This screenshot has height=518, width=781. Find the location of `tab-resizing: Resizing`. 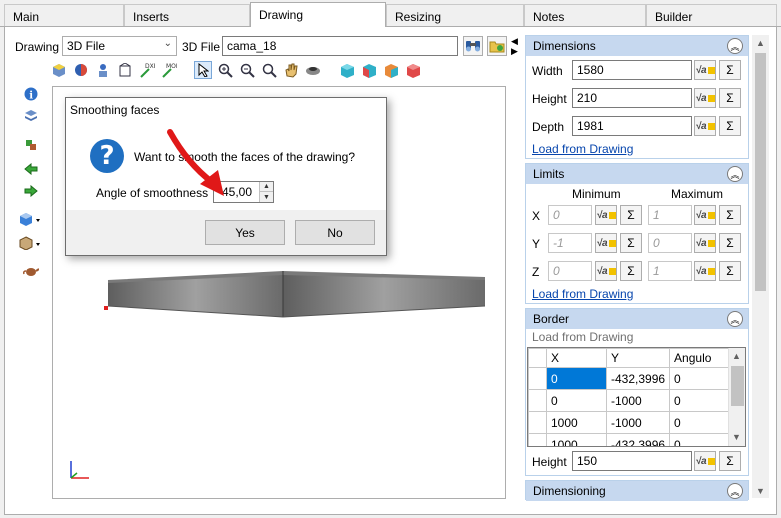

tab-resizing: Resizing is located at coordinates (455, 15).